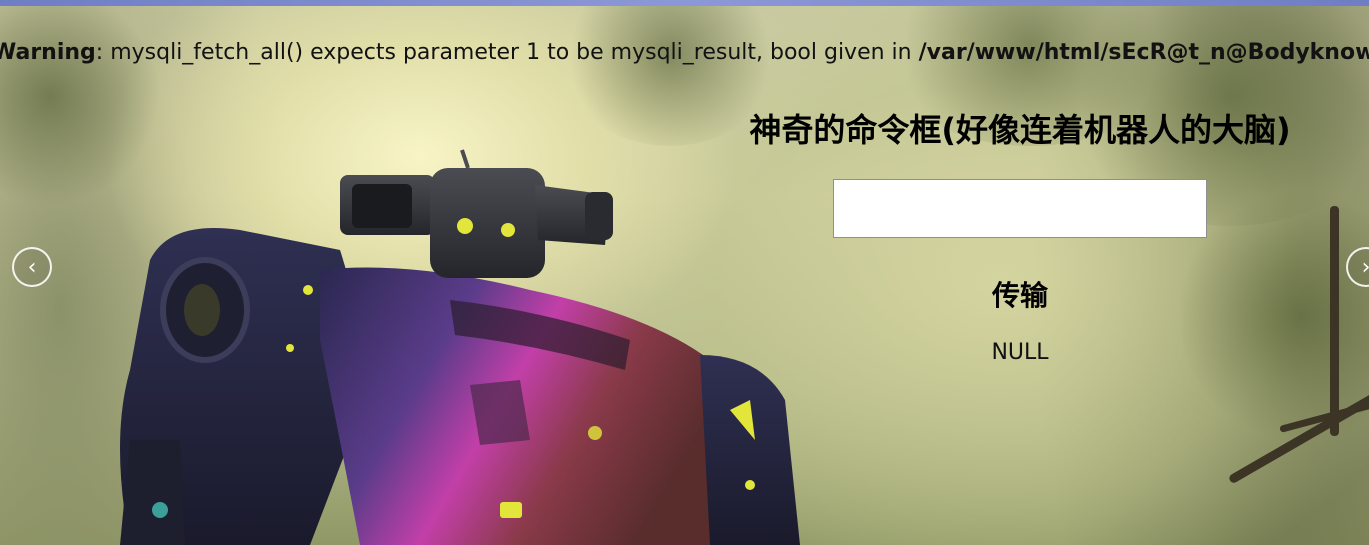 Image resolution: width=1369 pixels, height=545 pixels. I want to click on carousel-prev-button: ‹, so click(32, 267).